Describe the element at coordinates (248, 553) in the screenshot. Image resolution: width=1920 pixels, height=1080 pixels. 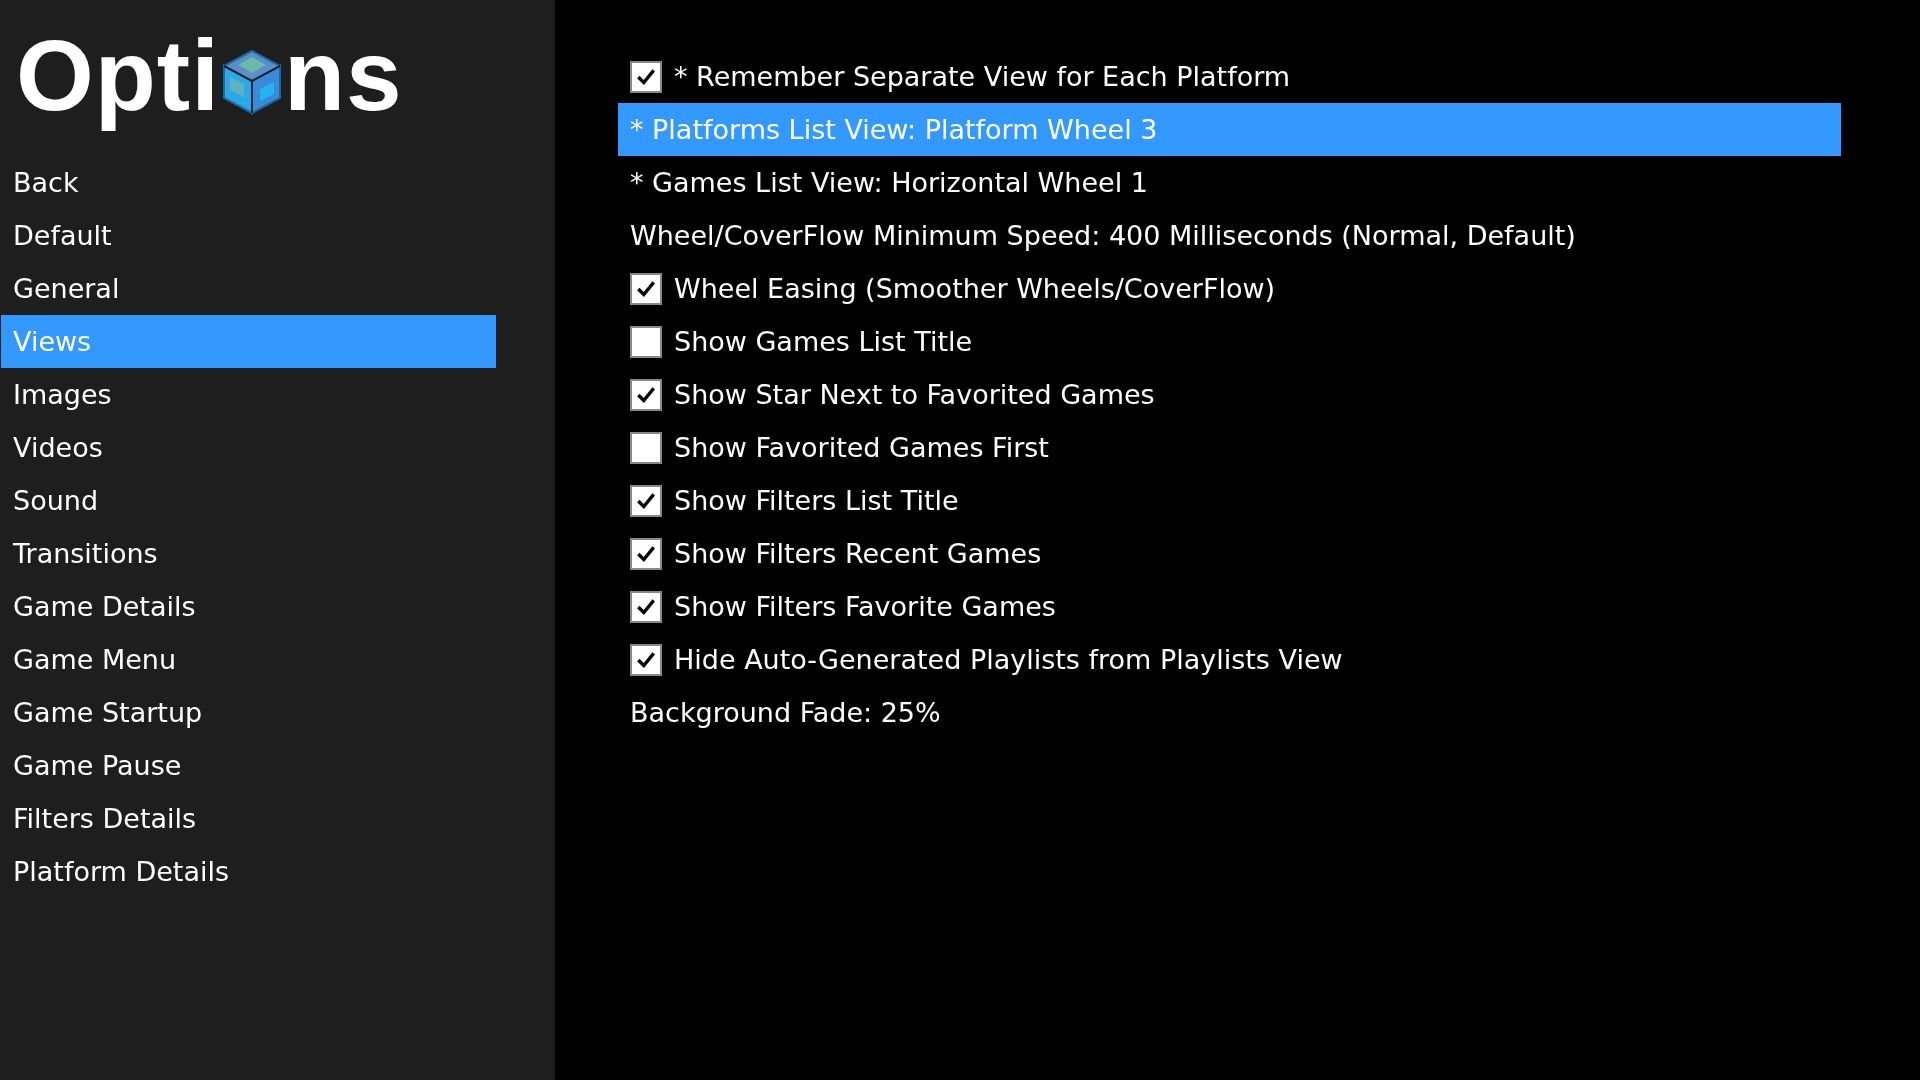
I see `sidebar-item: Transitions` at that location.